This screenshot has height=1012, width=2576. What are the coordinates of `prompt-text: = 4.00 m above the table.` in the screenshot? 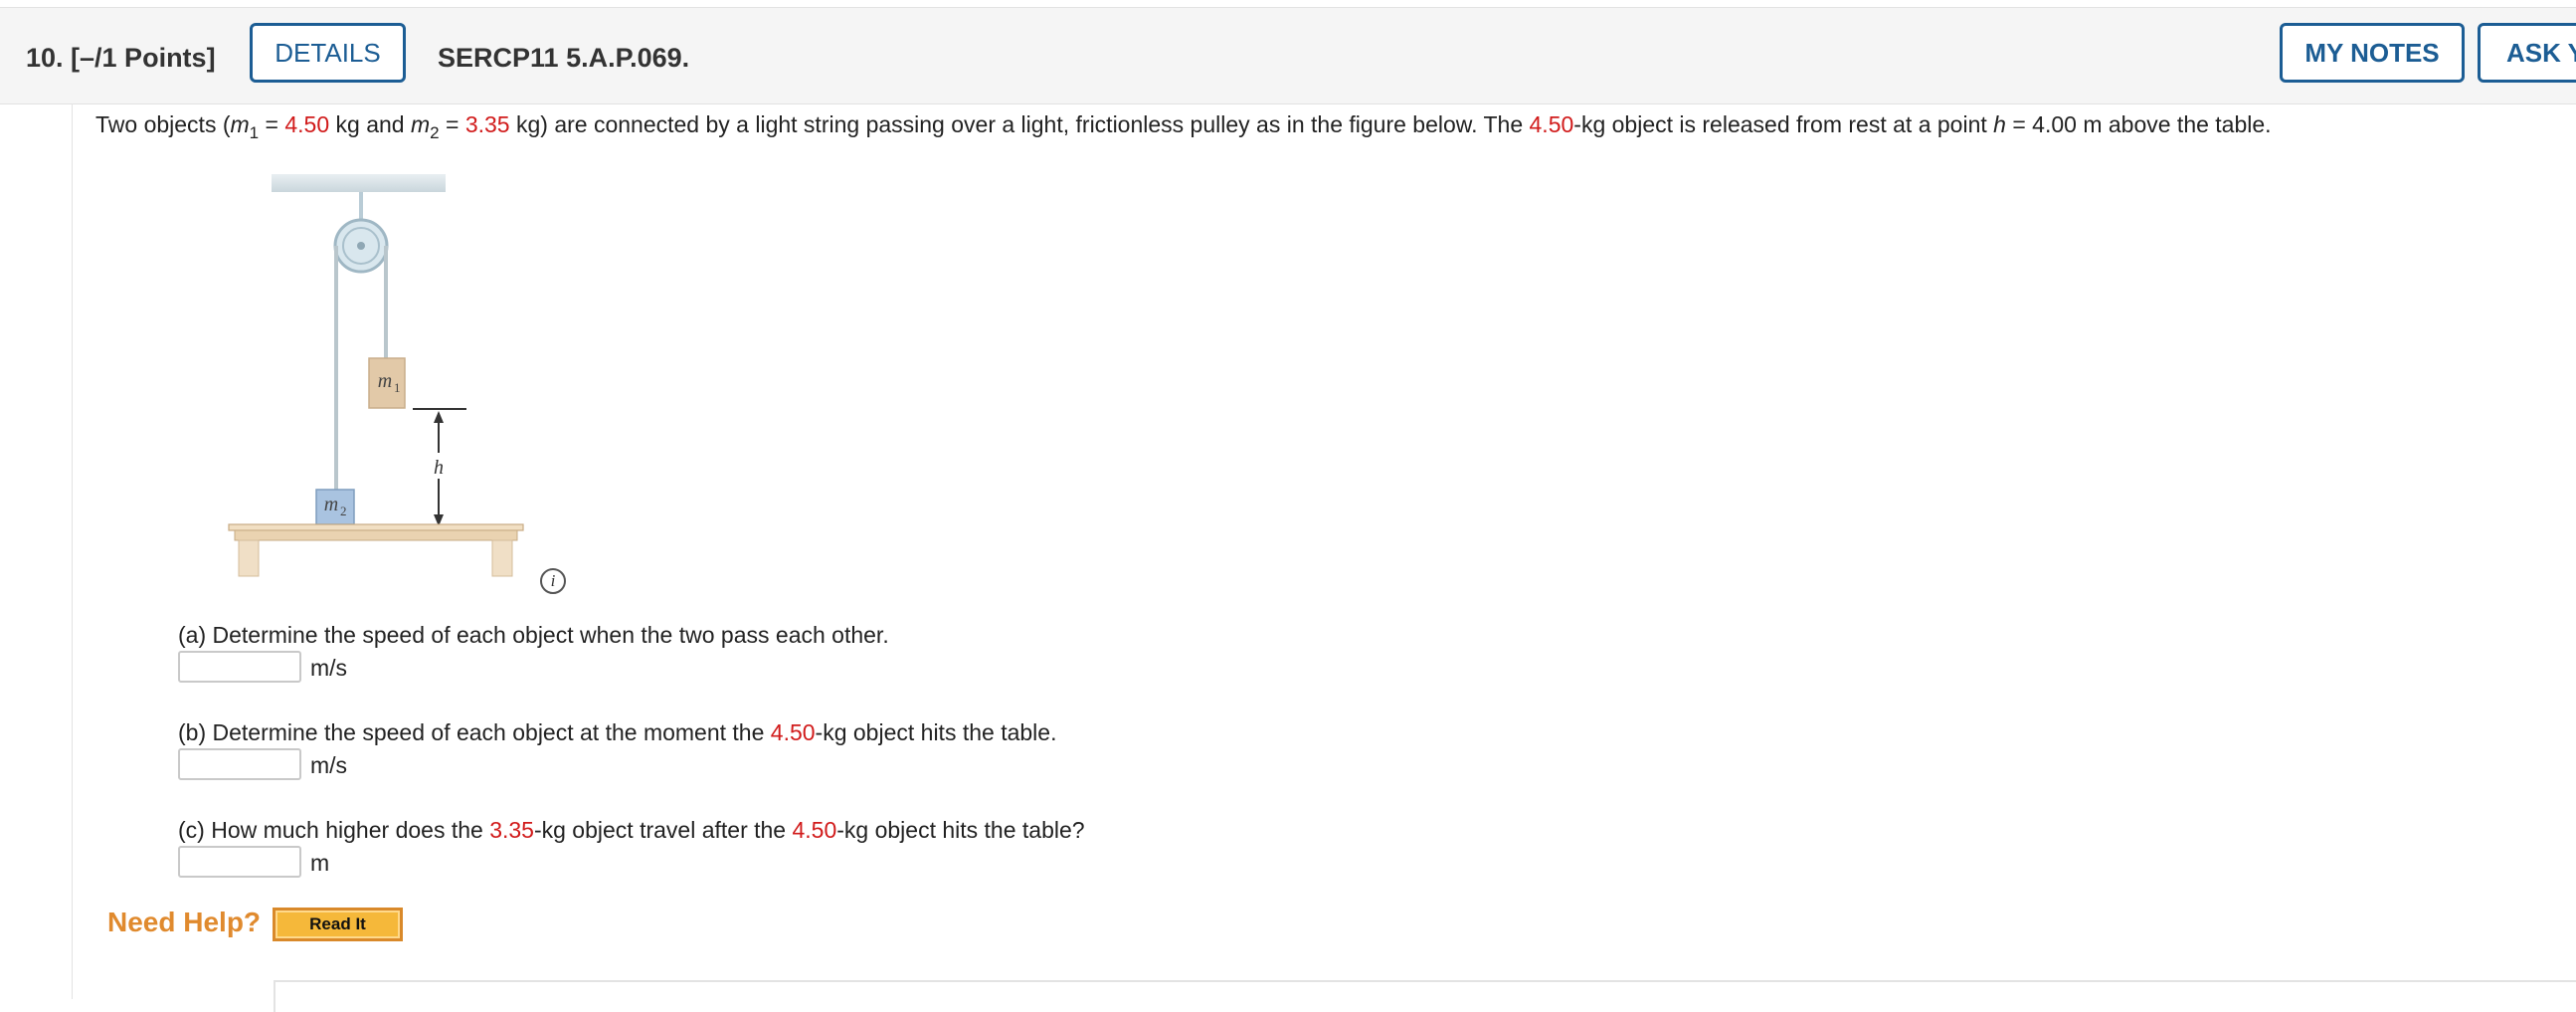 It's located at (2138, 124).